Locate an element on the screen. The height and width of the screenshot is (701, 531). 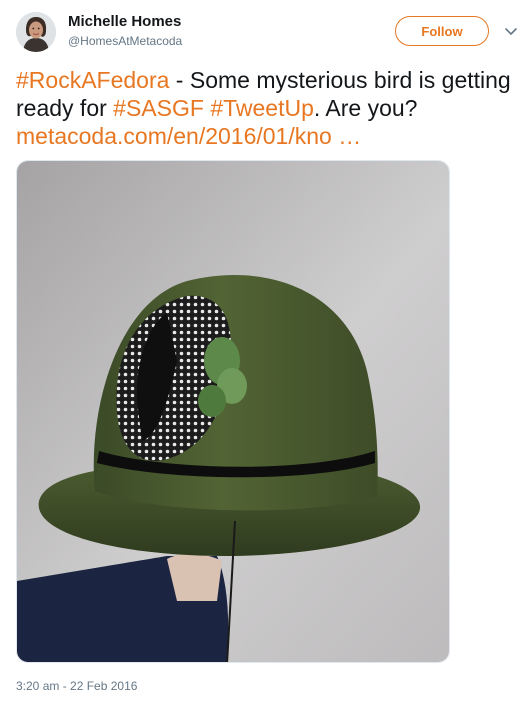
author-name: Michelle Homes is located at coordinates (124, 21).